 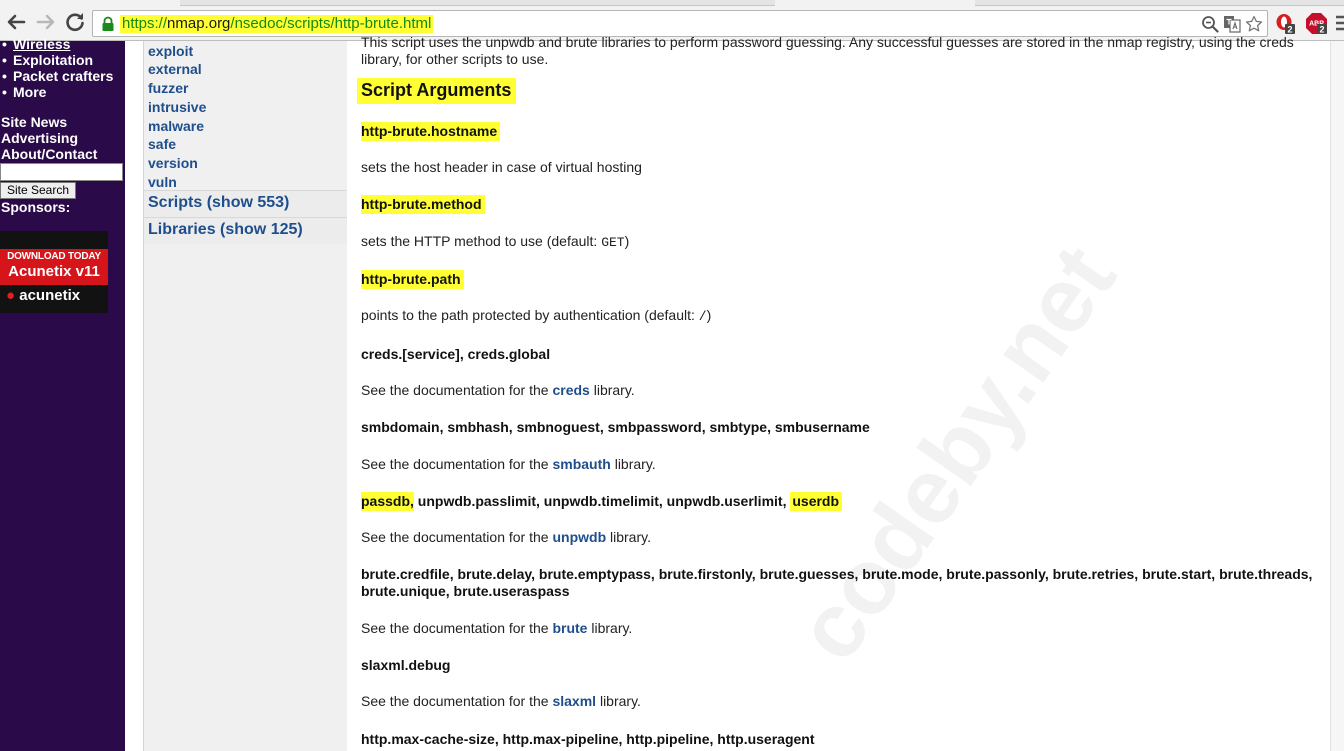 I want to click on arg-creds-pre: See the documentation for the, so click(x=457, y=390).